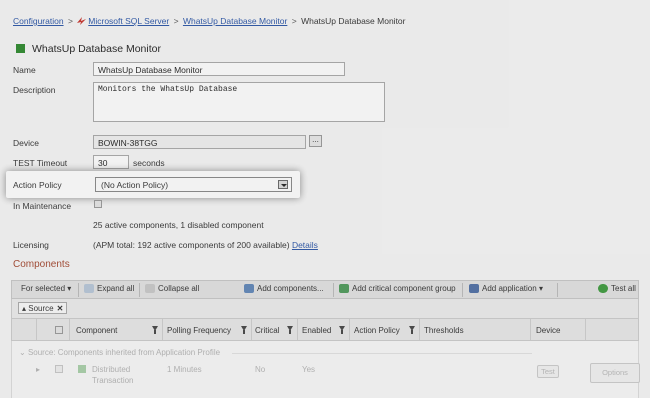 This screenshot has width=650, height=398. Describe the element at coordinates (24, 70) in the screenshot. I see `name-label: Name` at that location.